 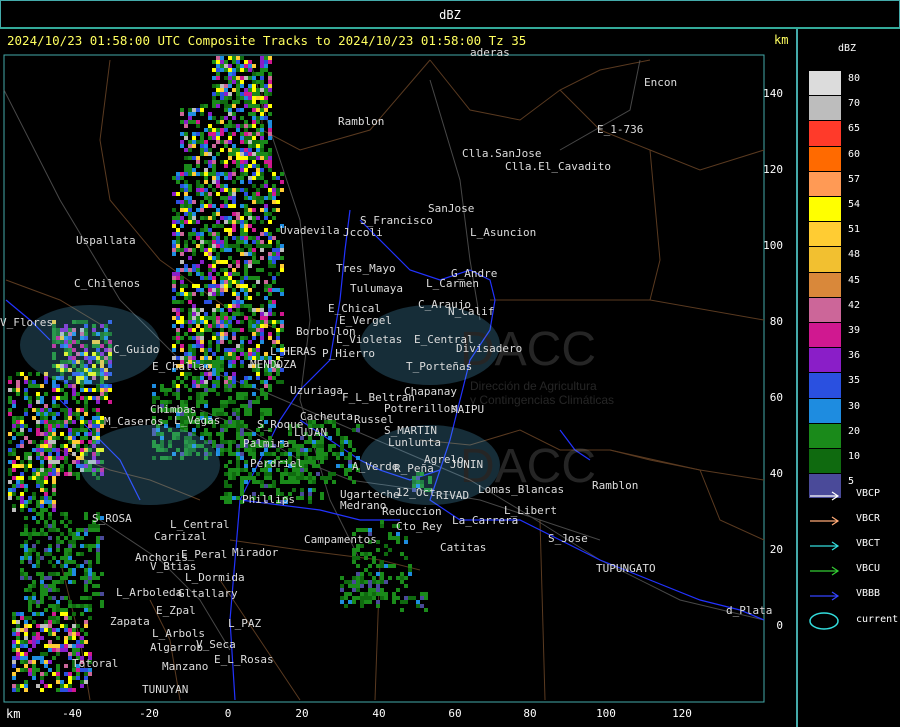 I want to click on y-tick-label: 20, so click(x=776, y=549).